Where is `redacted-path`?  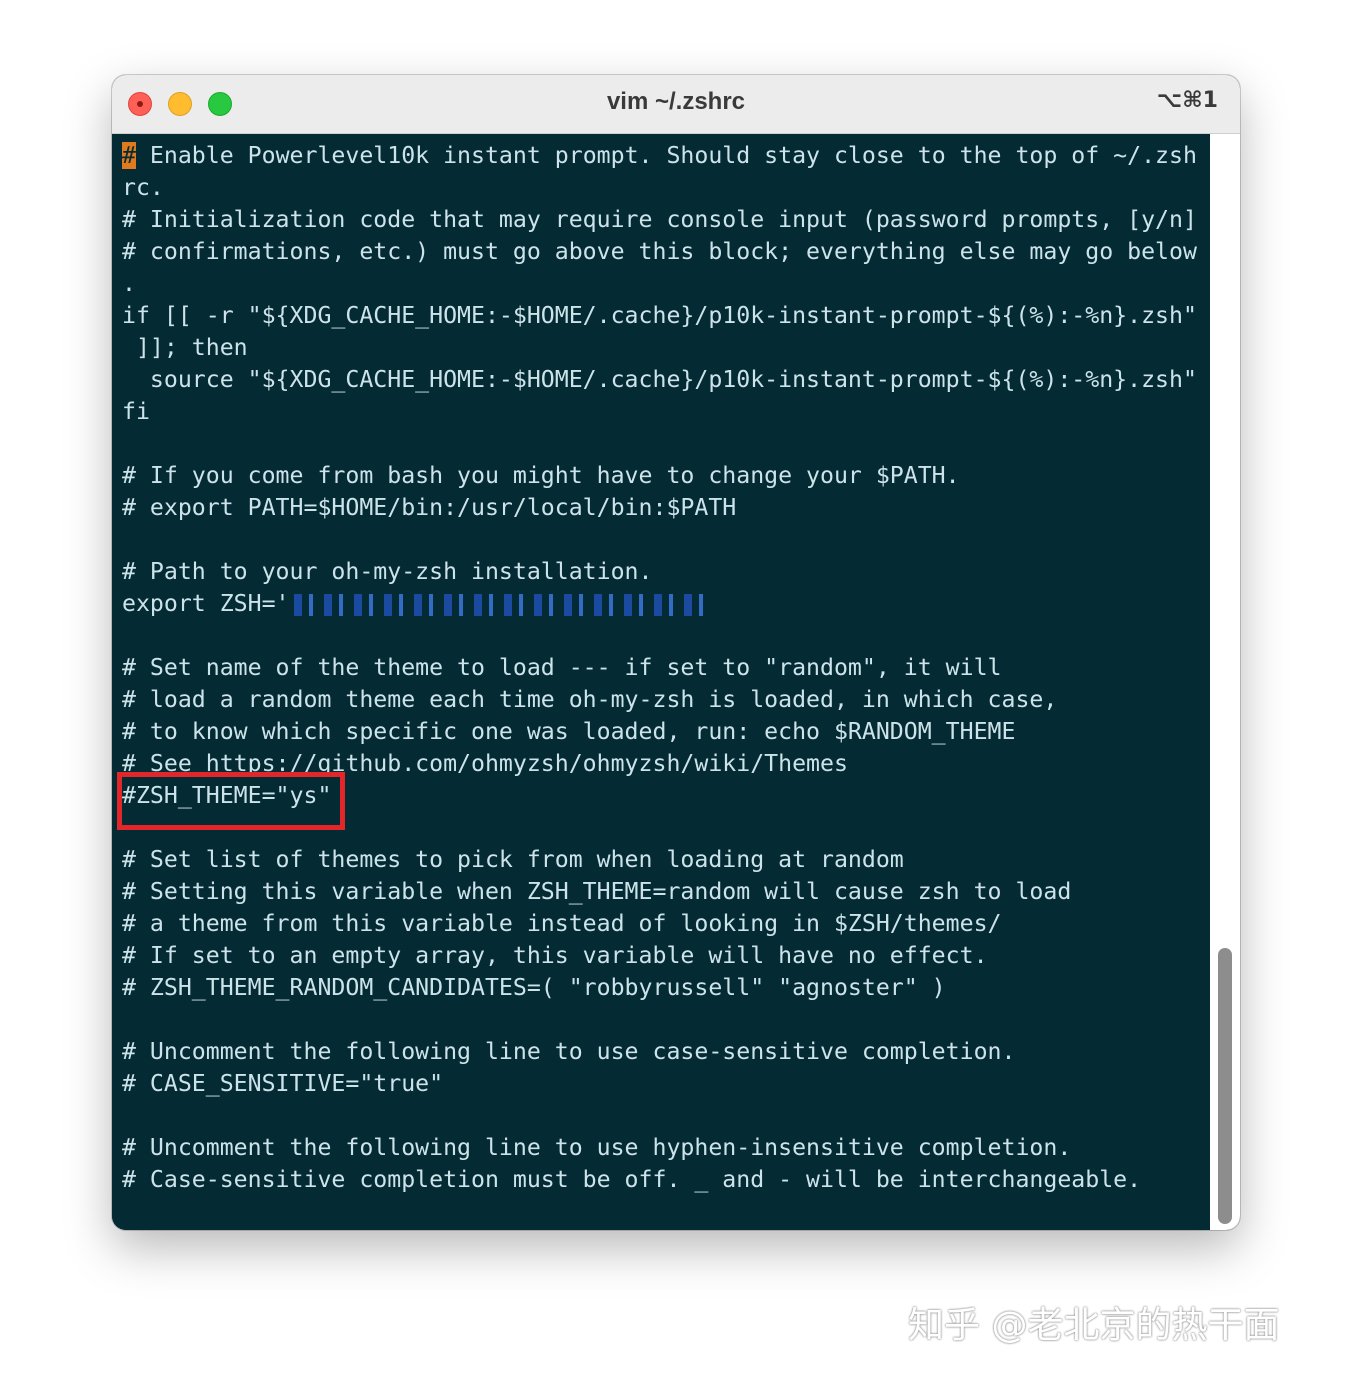
redacted-path is located at coordinates (503, 604).